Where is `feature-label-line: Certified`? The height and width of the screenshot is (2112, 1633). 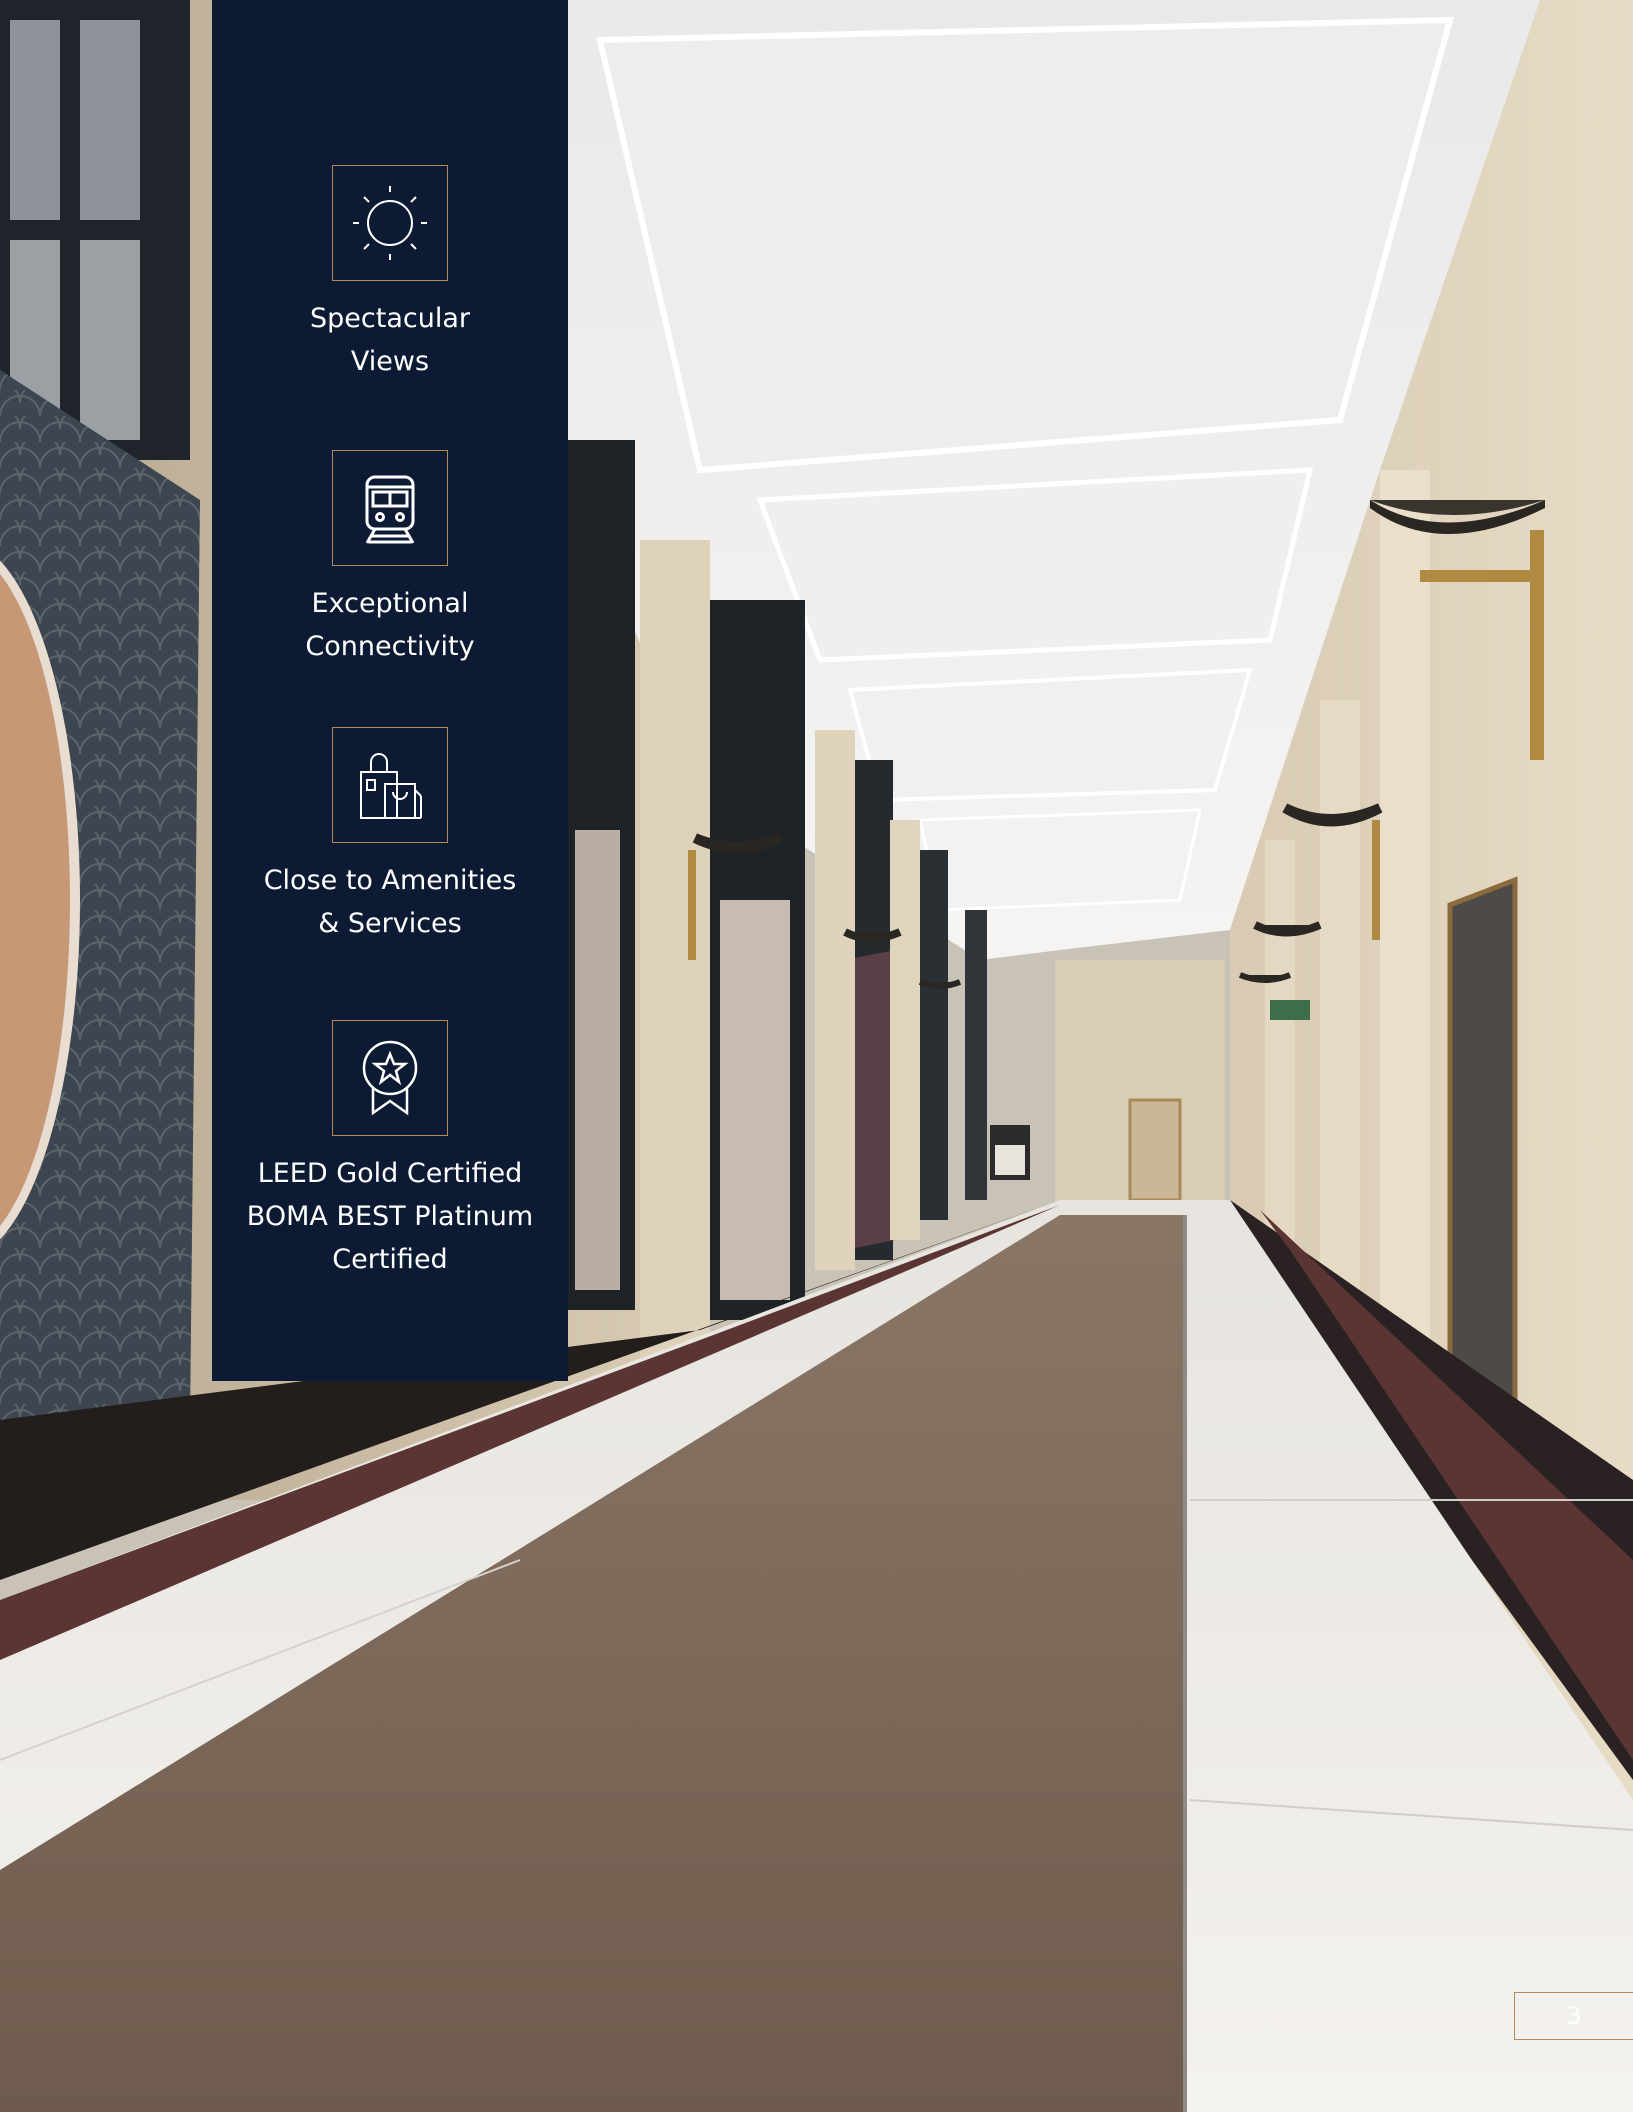 feature-label-line: Certified is located at coordinates (390, 1259).